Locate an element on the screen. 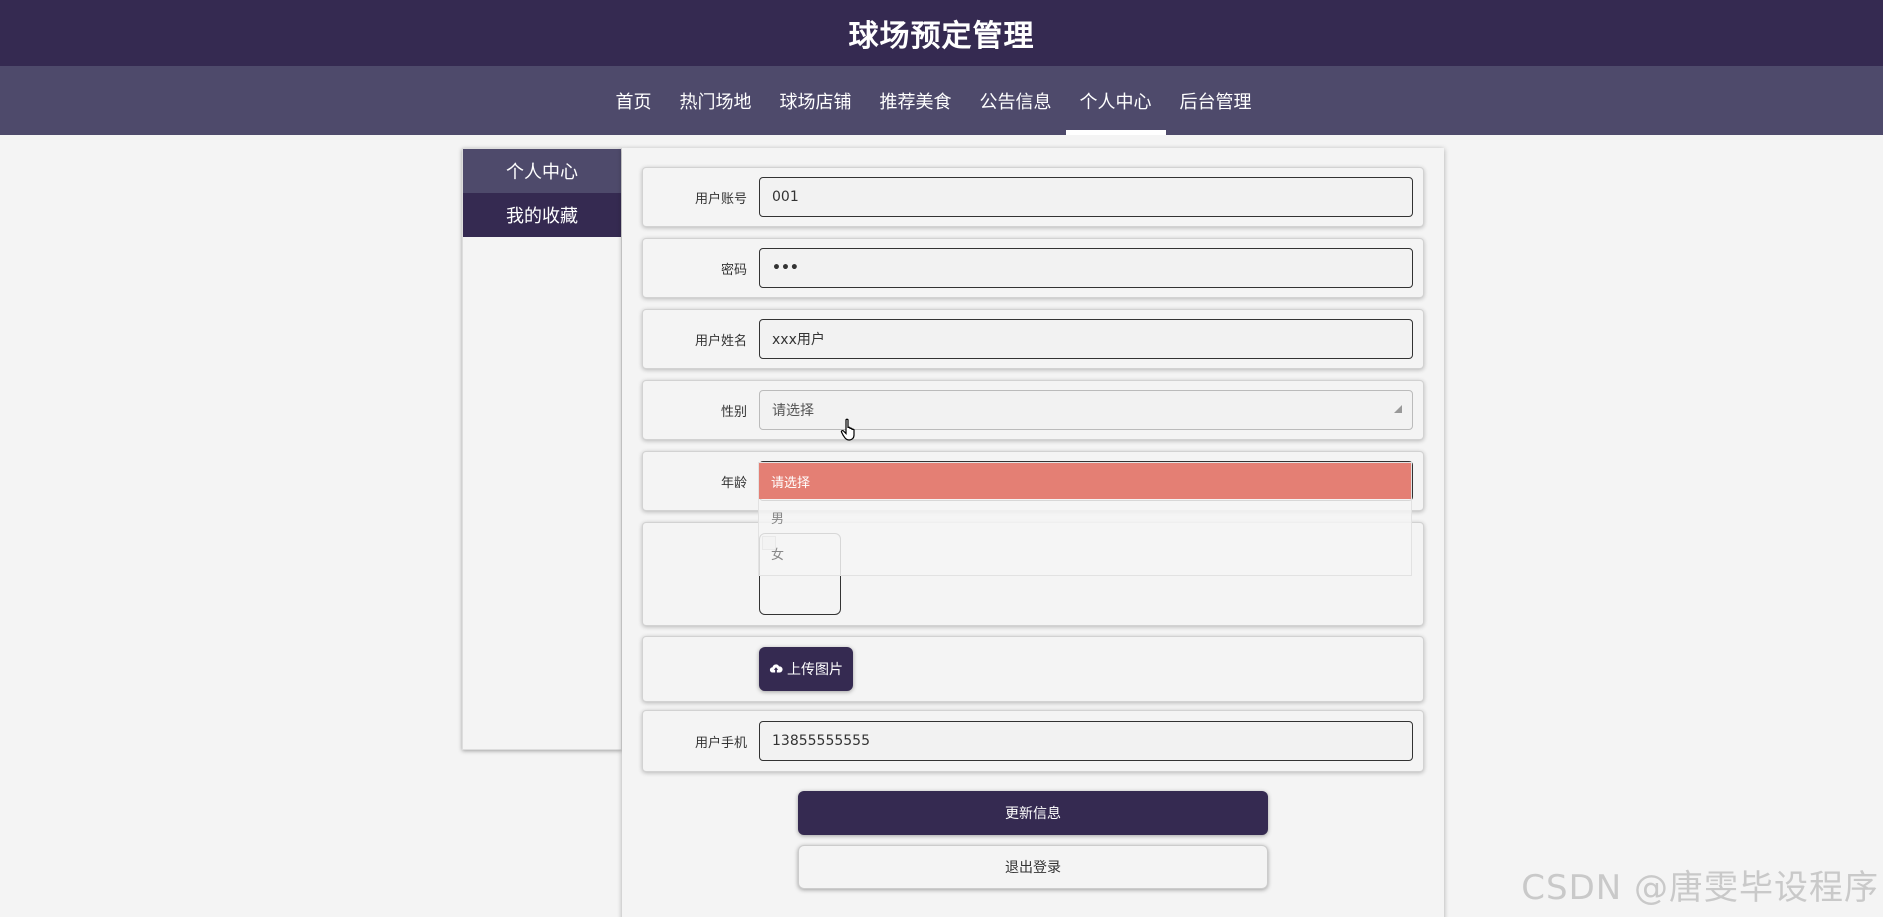 This screenshot has height=917, width=1883. gender-select-value: 请选择 is located at coordinates (793, 411).